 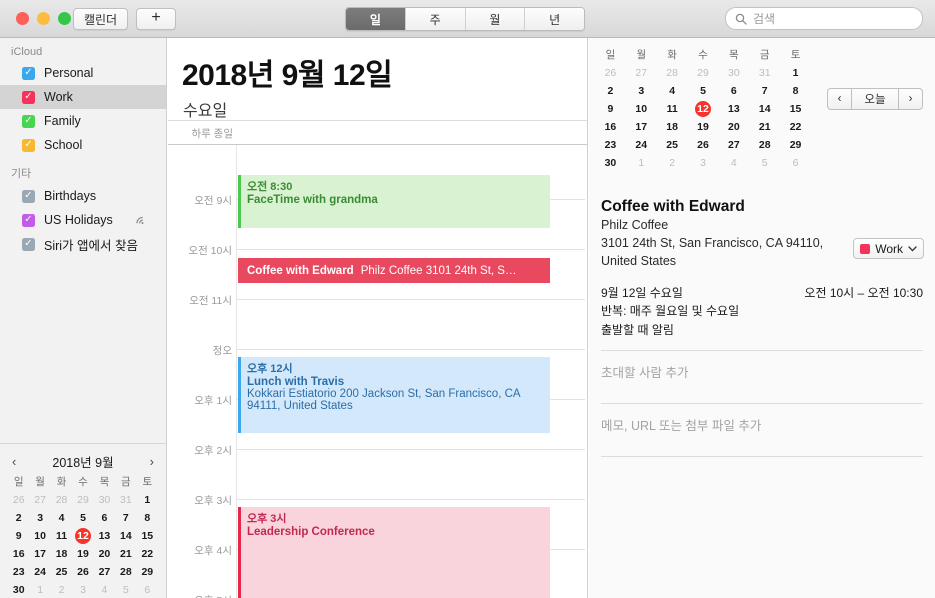 I want to click on calendar-event: 오후 3시 Leadership Conference, so click(x=394, y=552).